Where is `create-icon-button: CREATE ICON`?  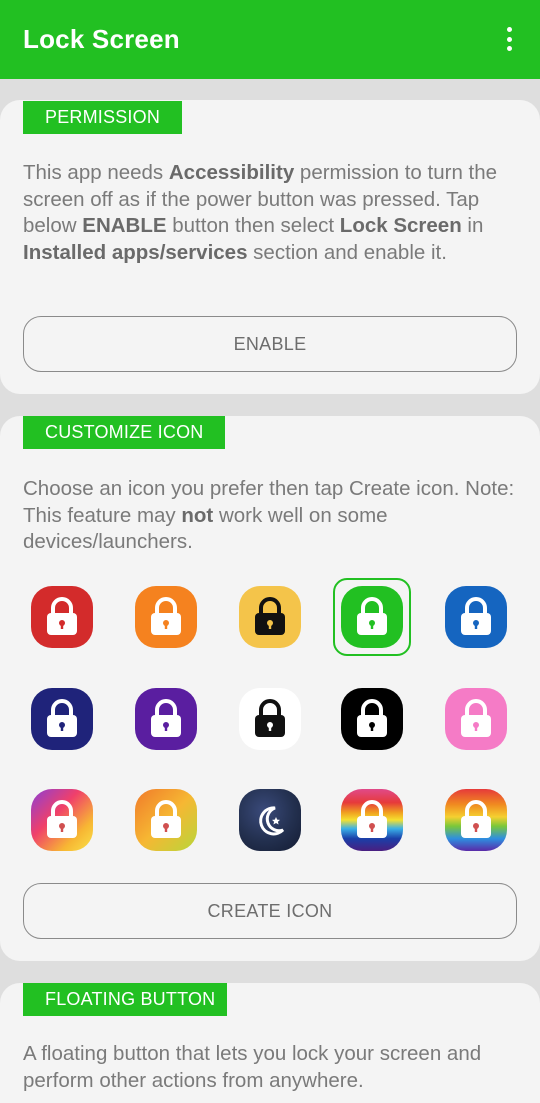
create-icon-button: CREATE ICON is located at coordinates (270, 911).